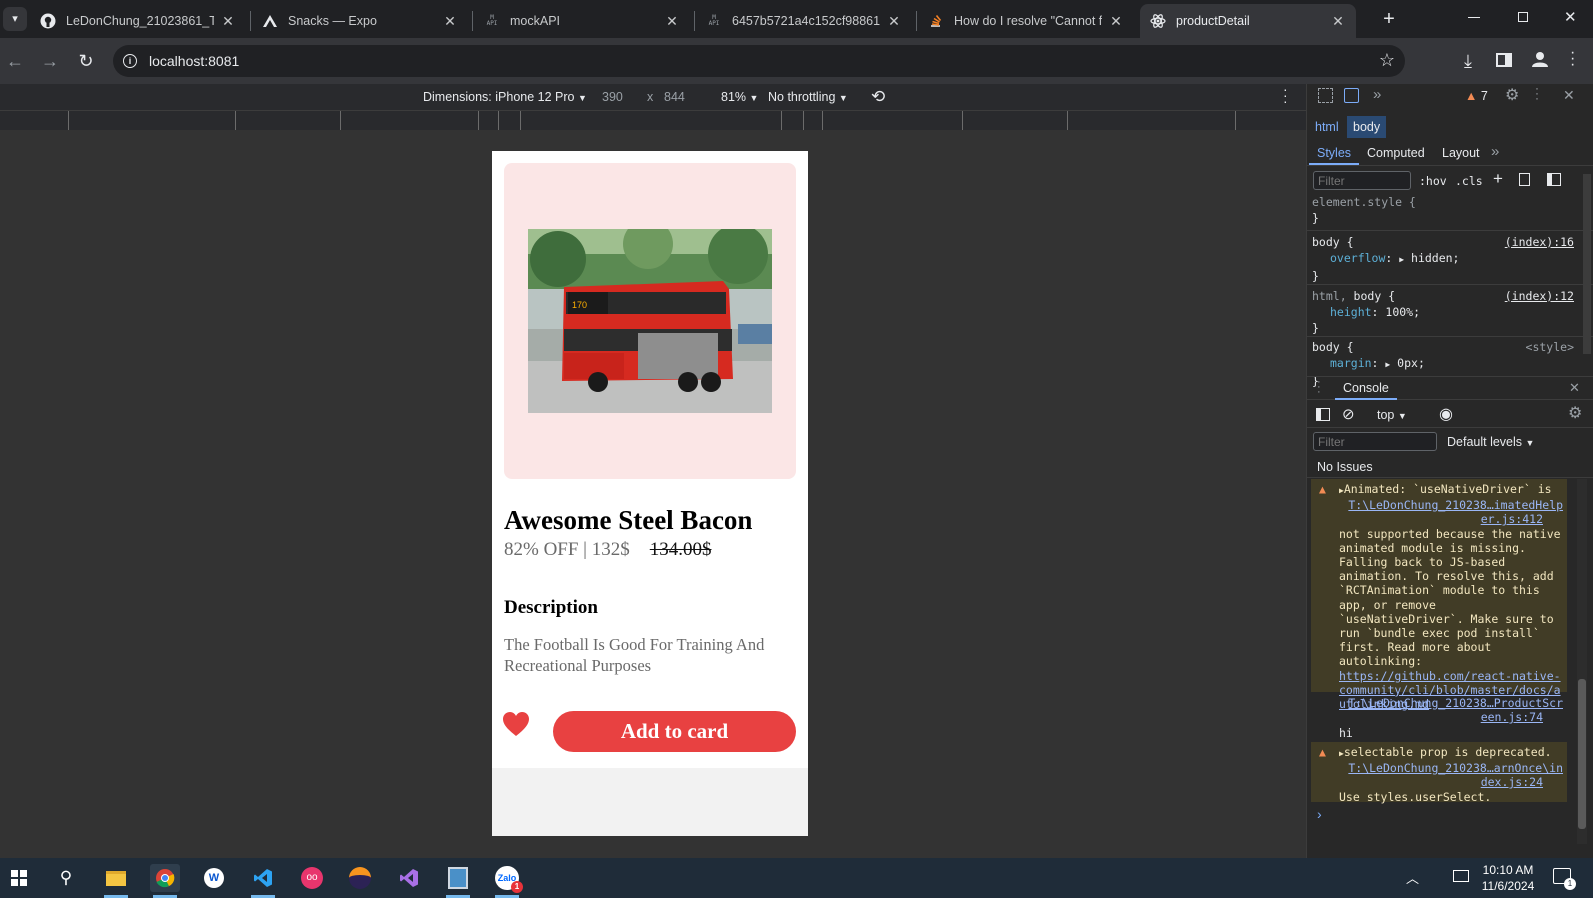 This screenshot has height=898, width=1593. Describe the element at coordinates (214, 878) in the screenshot. I see `app-icon: W` at that location.